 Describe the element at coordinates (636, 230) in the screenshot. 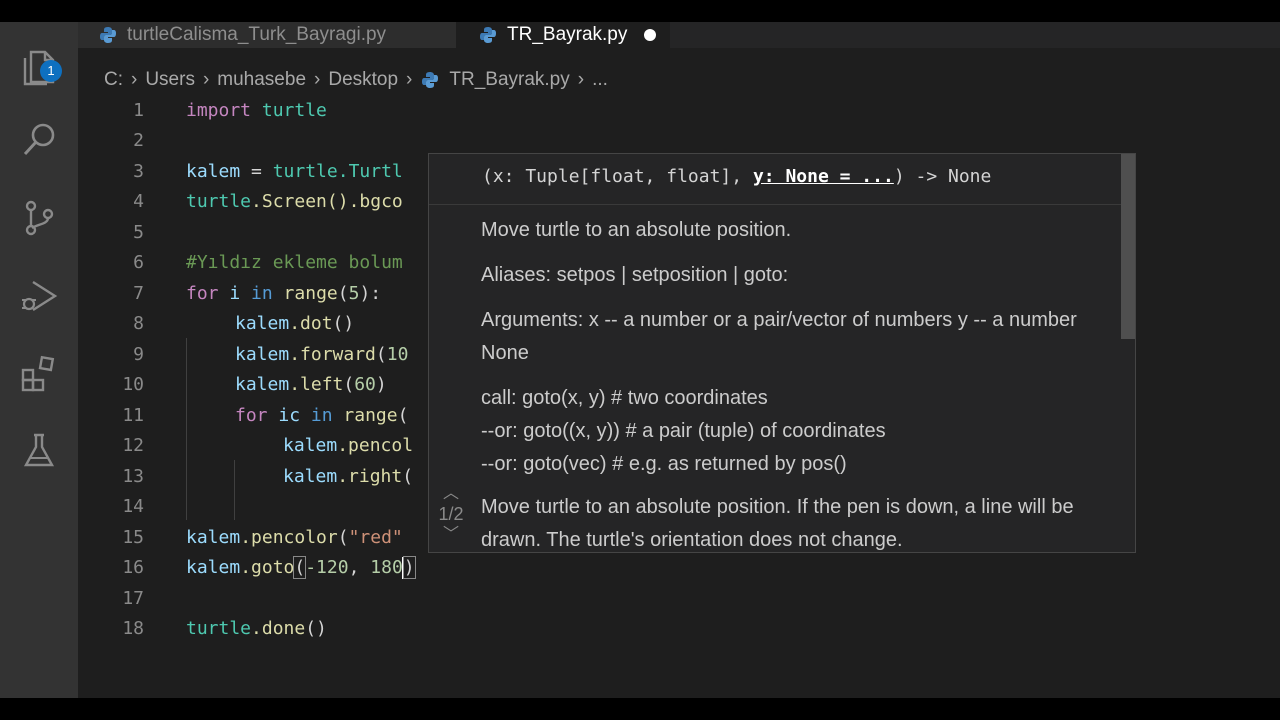

I see `doc-paragraph: Move turtle to an absolute position.` at that location.